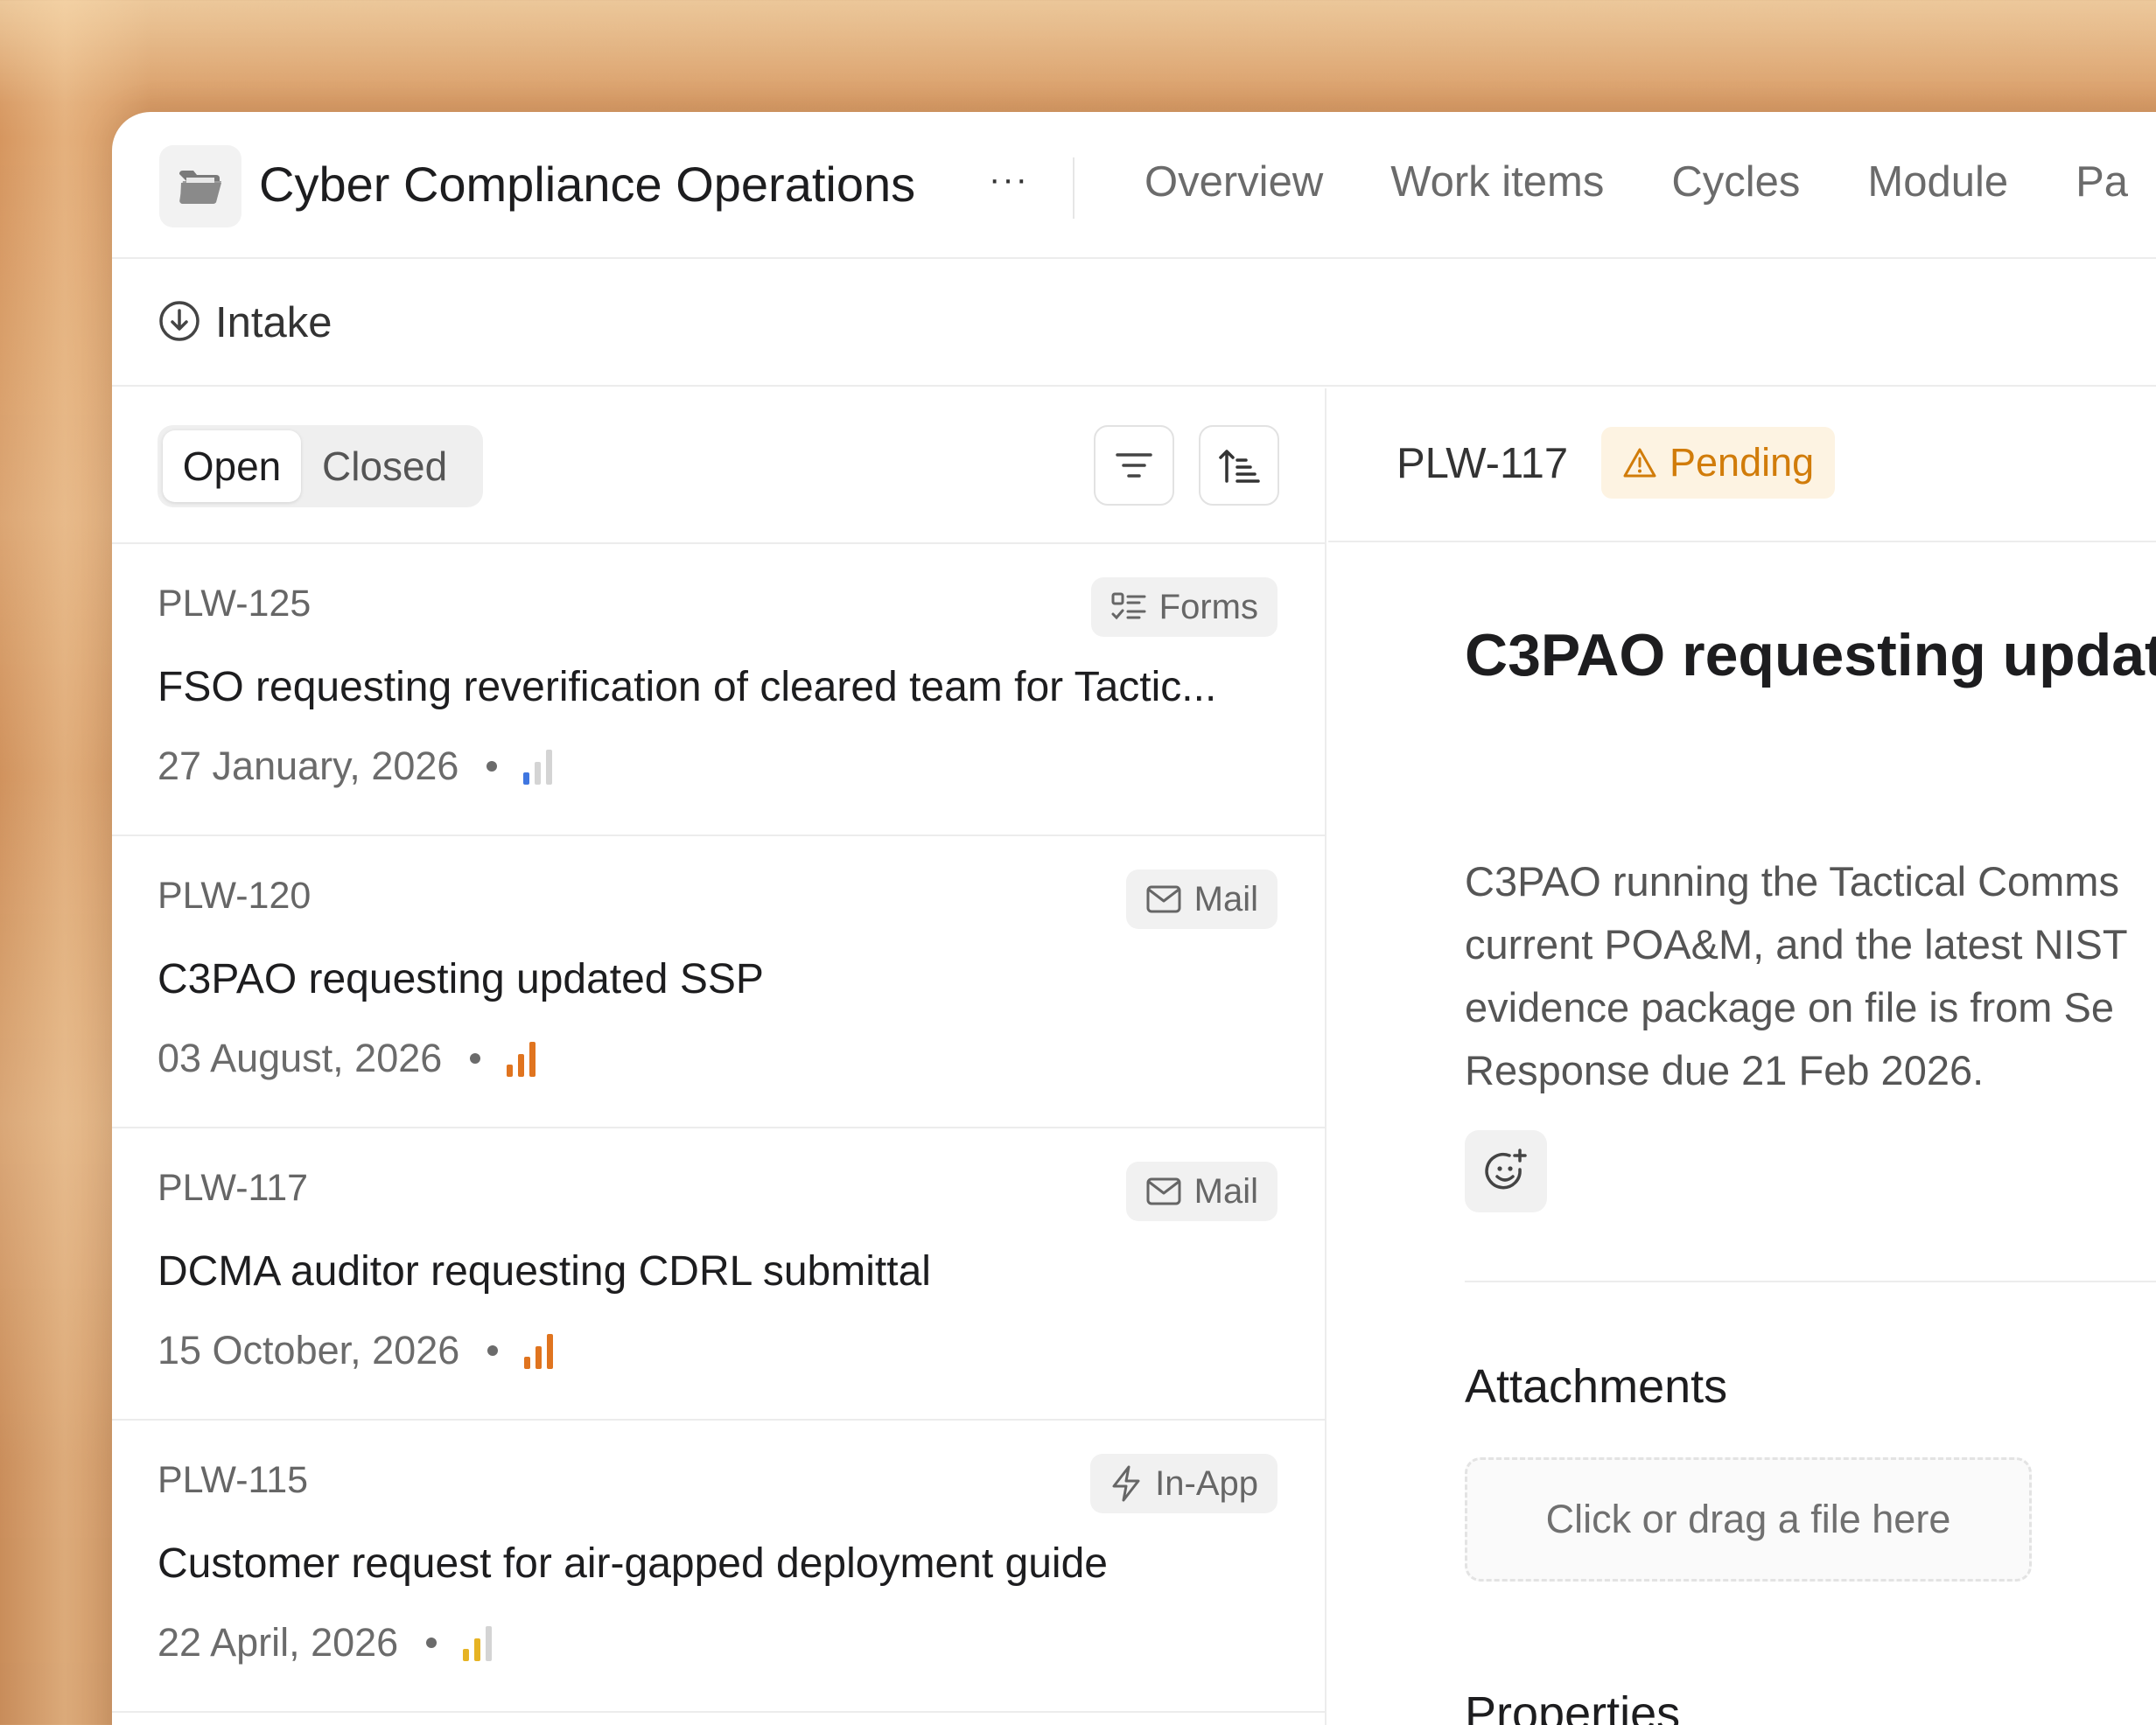  I want to click on sort-icon, so click(1239, 466).